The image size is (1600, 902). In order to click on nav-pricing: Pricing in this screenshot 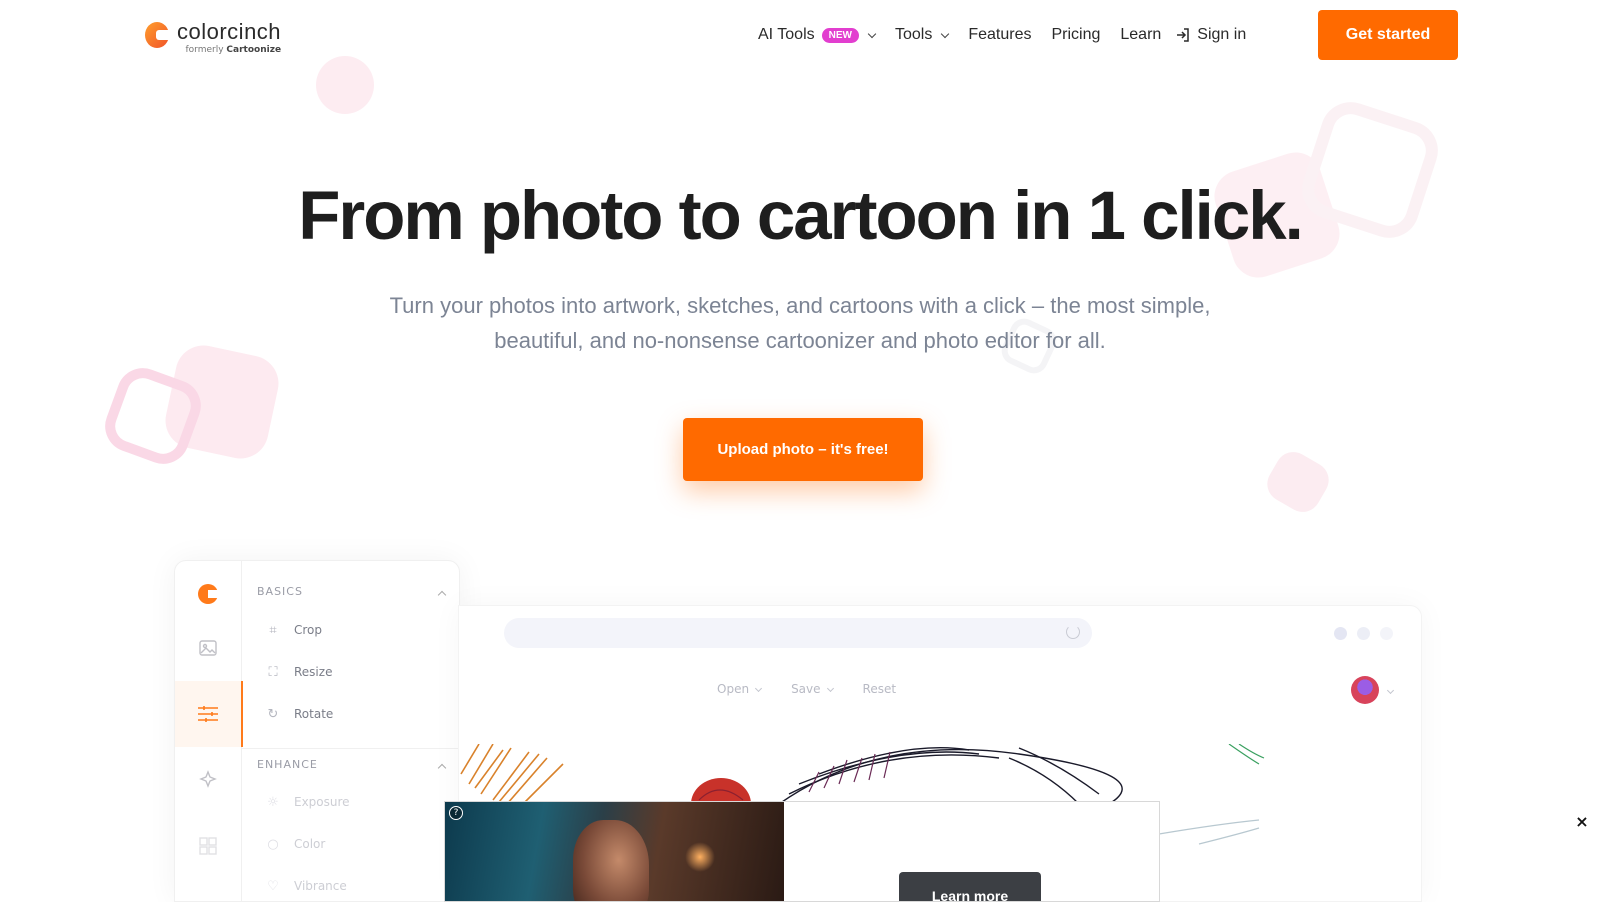, I will do `click(1075, 35)`.